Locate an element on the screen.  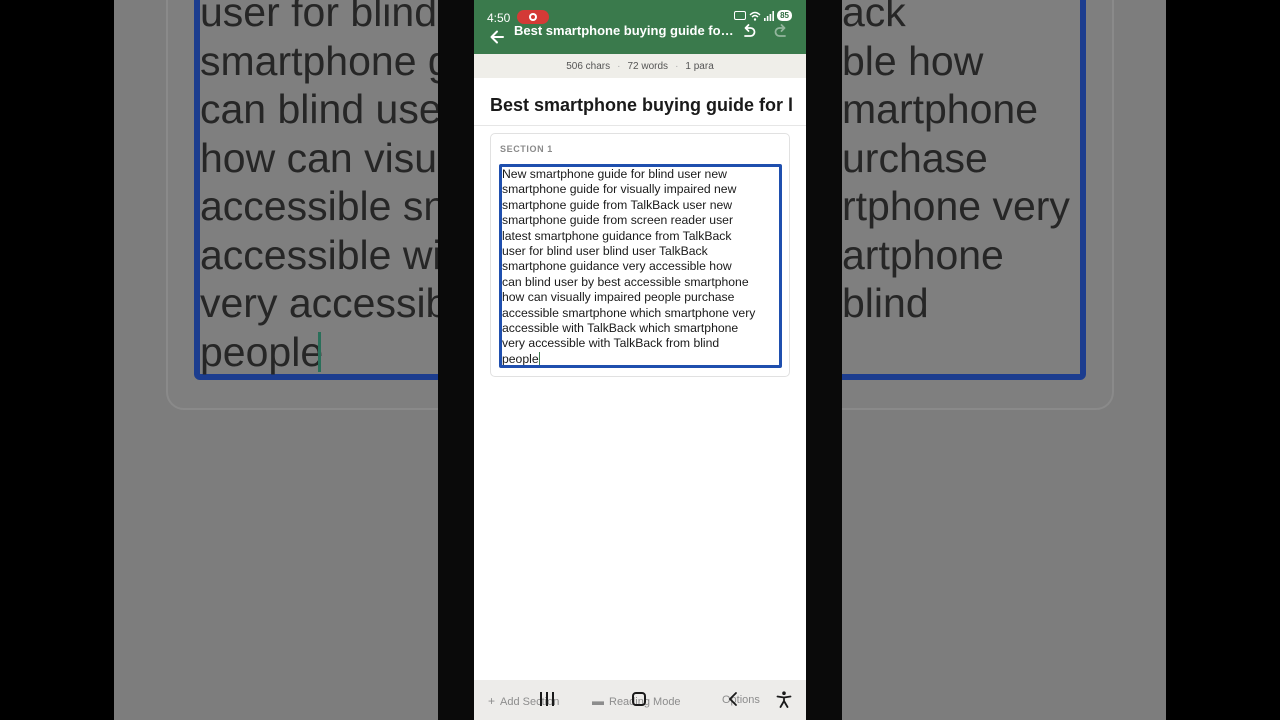
phone-shadow-left is located at coordinates (456, 360).